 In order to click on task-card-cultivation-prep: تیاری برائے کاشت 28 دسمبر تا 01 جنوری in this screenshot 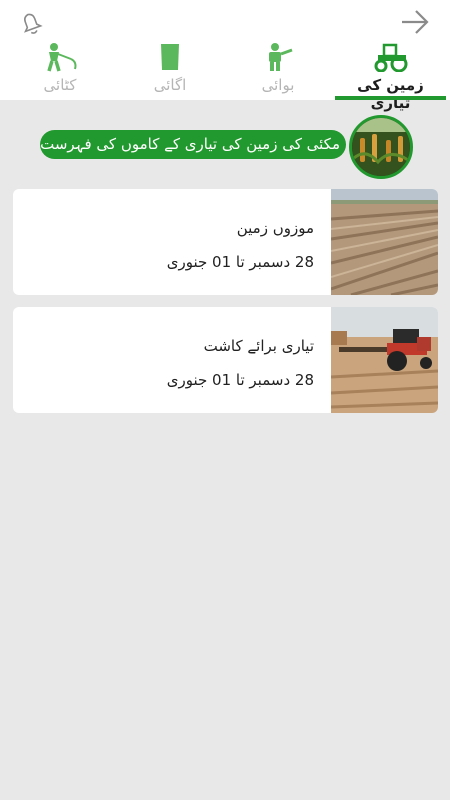, I will do `click(225, 360)`.